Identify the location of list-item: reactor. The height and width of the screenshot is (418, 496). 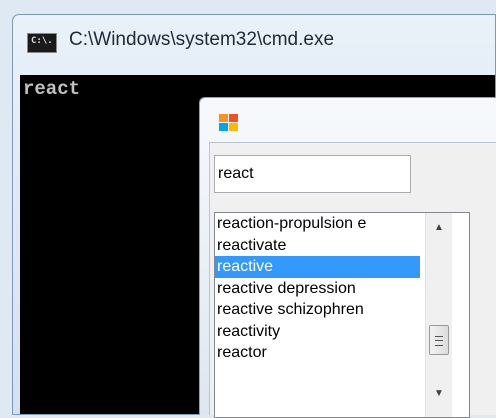
(317, 353).